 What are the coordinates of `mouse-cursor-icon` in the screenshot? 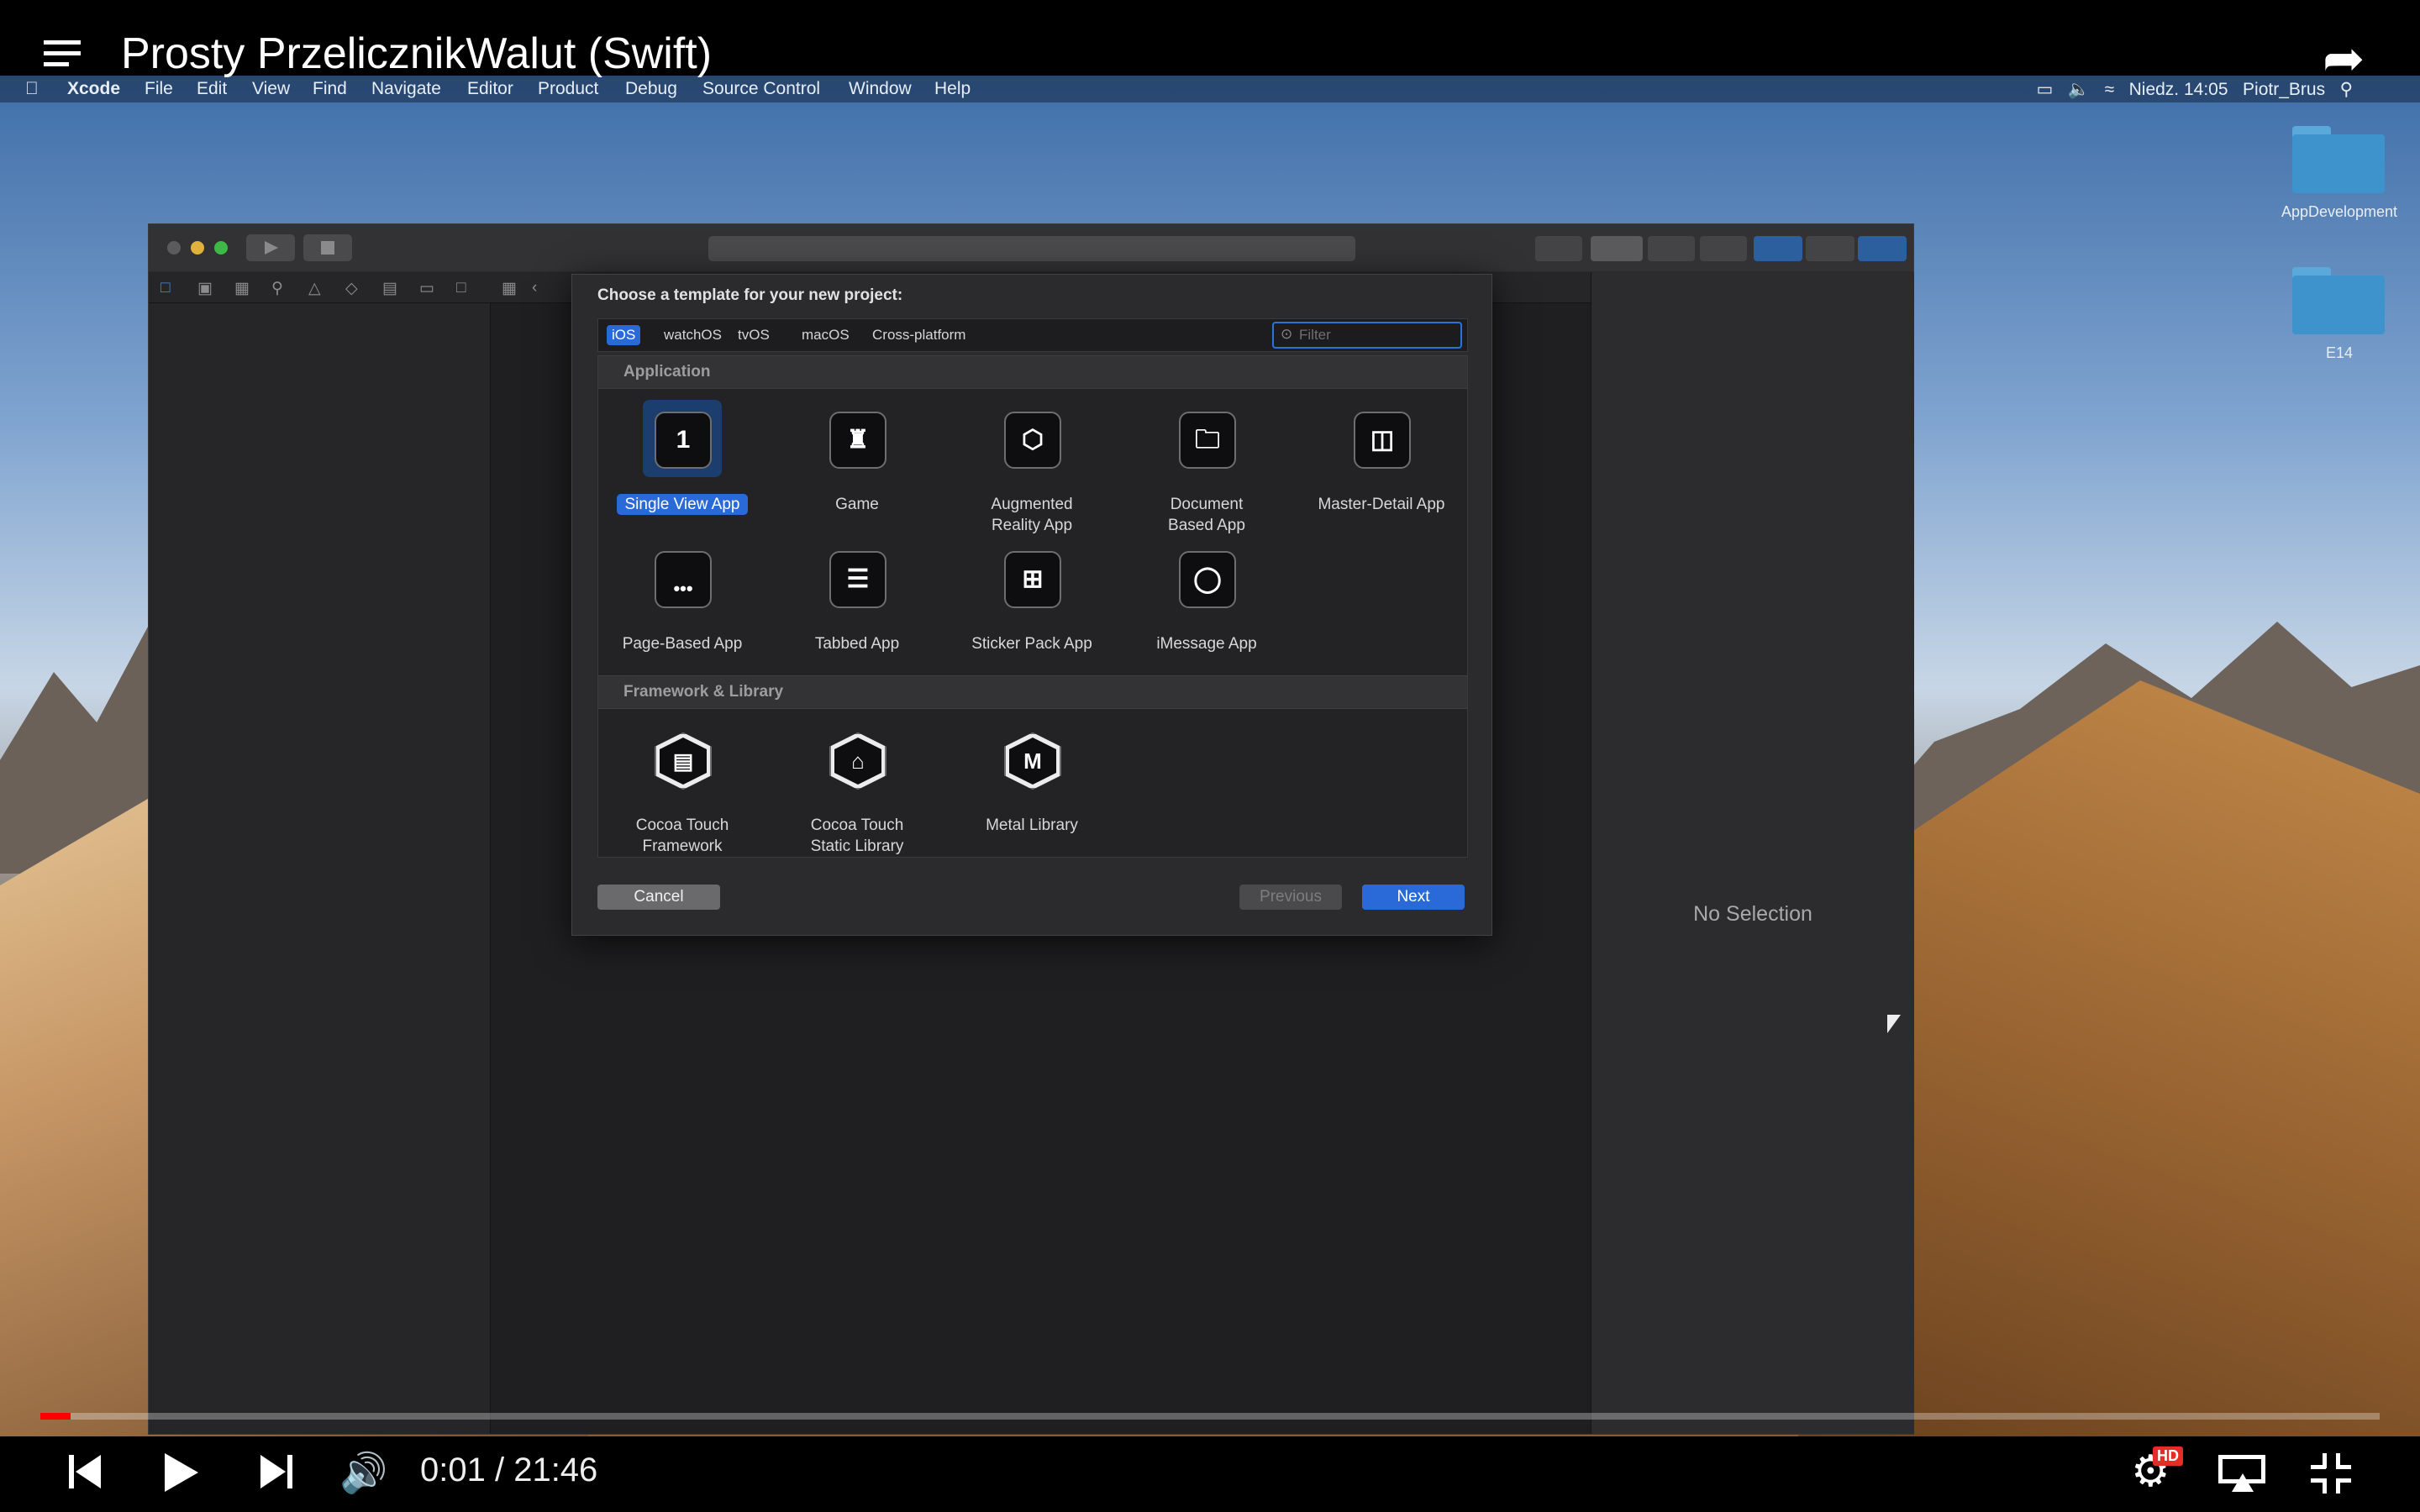 It's located at (1894, 1024).